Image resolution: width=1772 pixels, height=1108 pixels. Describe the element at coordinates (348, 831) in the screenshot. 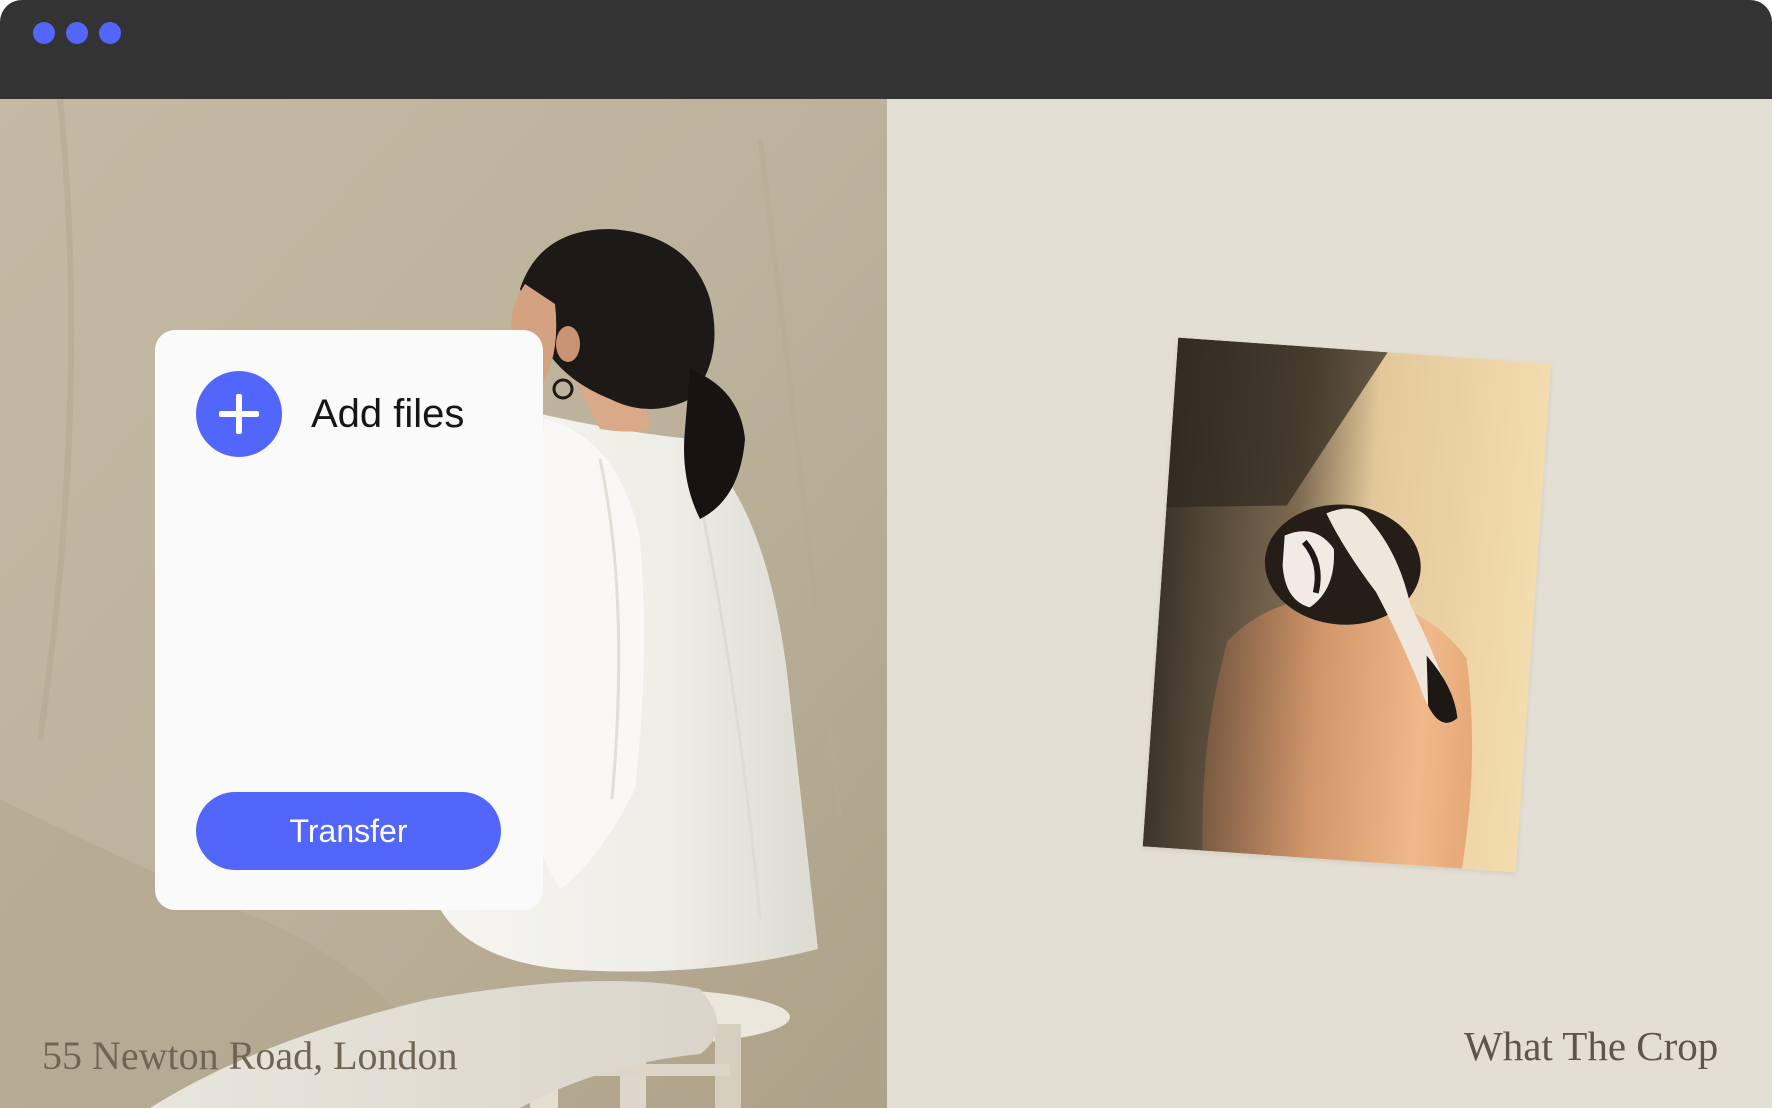

I see `transfer-button: Transfer` at that location.